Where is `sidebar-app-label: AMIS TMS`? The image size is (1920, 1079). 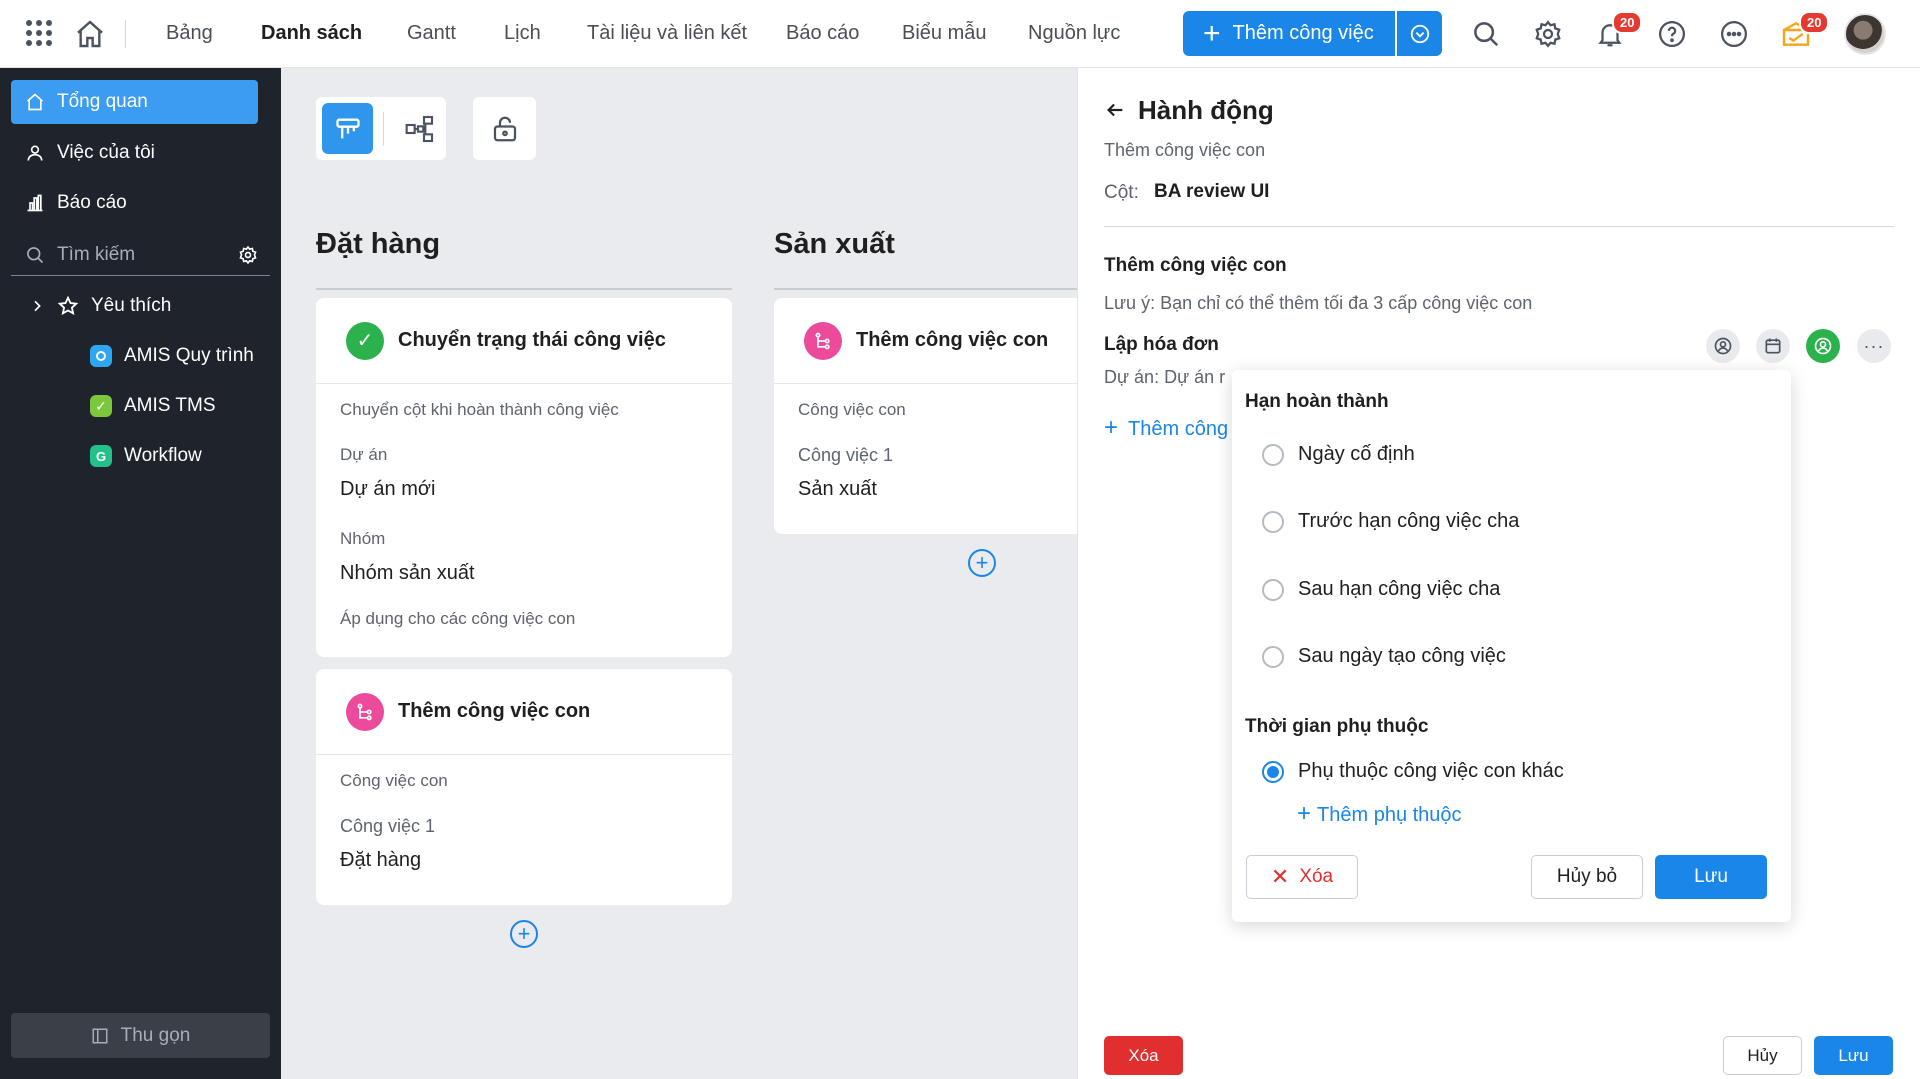 sidebar-app-label: AMIS TMS is located at coordinates (170, 405).